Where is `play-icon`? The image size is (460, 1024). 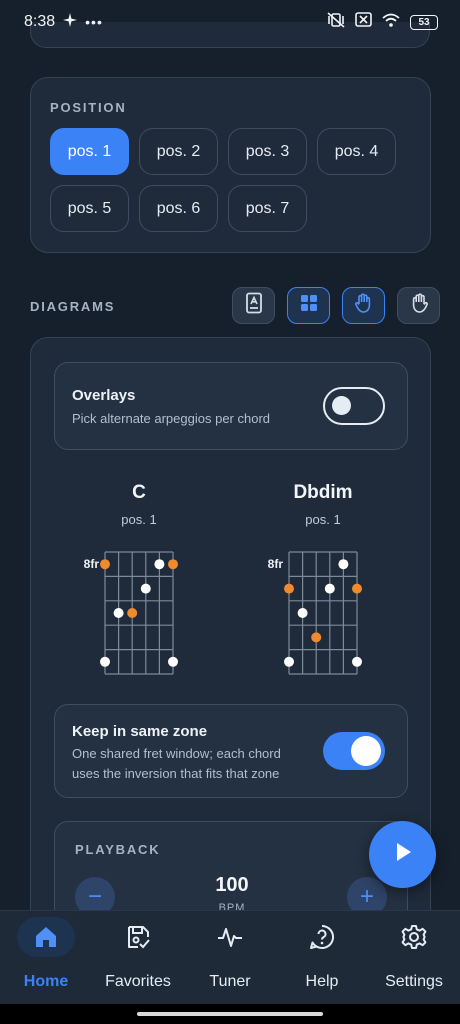 play-icon is located at coordinates (403, 854).